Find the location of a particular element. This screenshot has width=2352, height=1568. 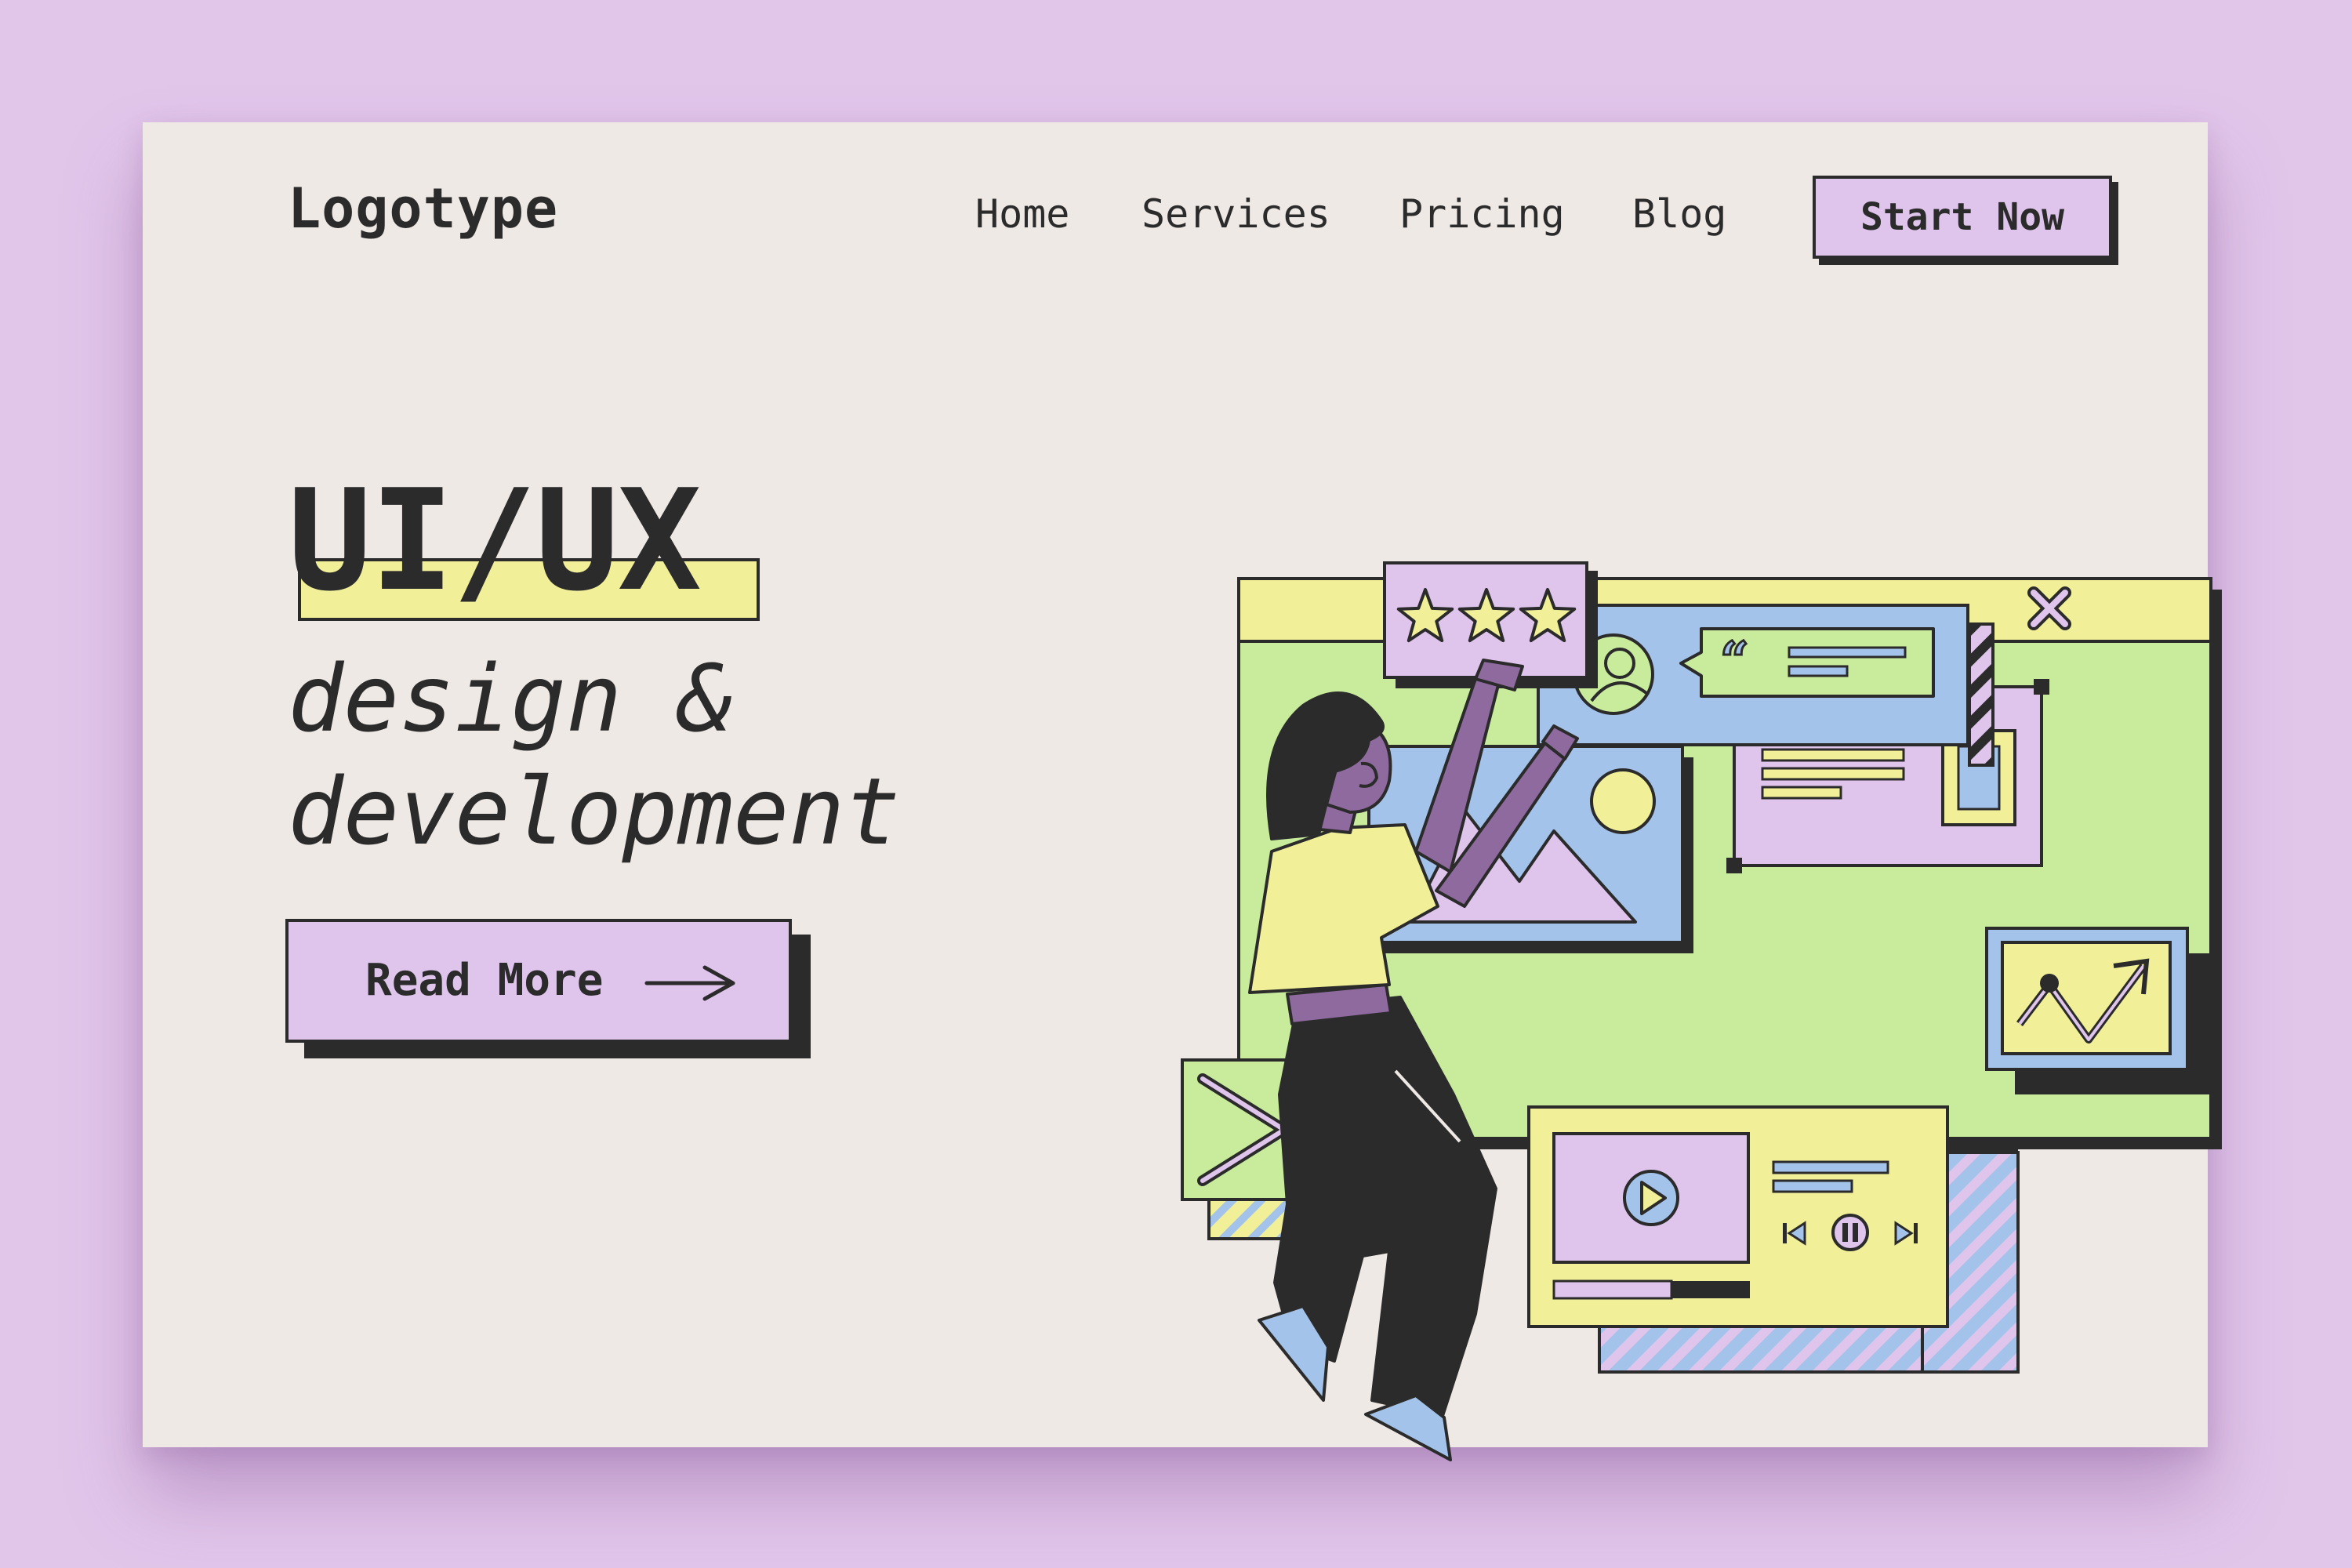

trend-chart-card is located at coordinates (2100, 1011).